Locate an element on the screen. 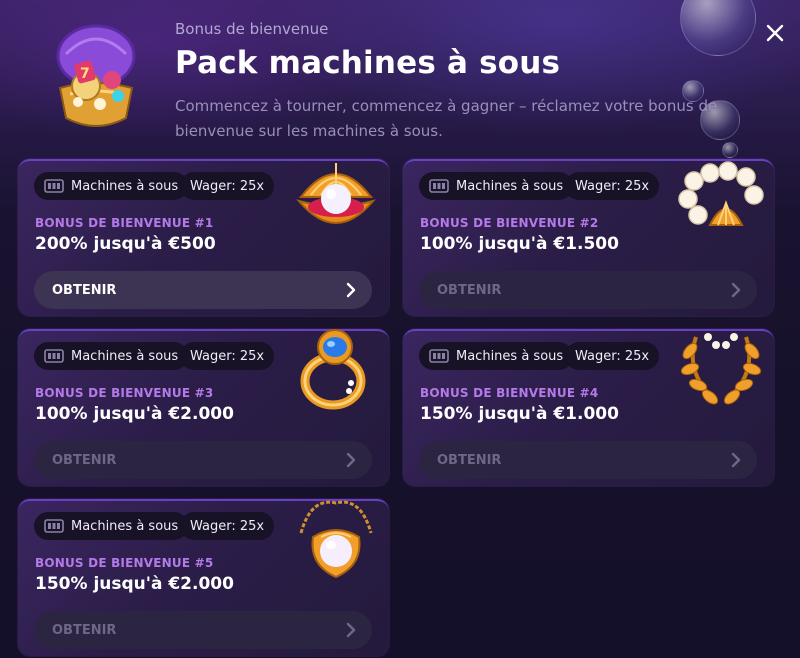  bonus-label: BONUS DE BIENVENUE #4 is located at coordinates (509, 393).